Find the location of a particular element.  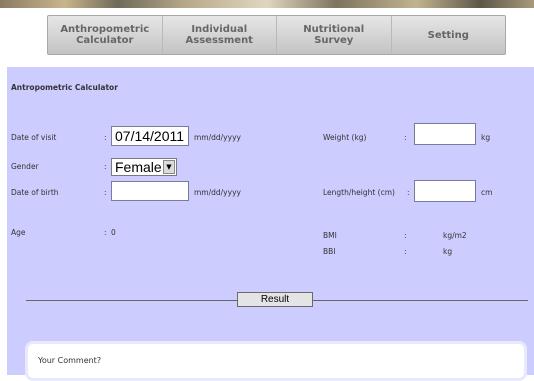

bmi-label: BMI is located at coordinates (330, 235).